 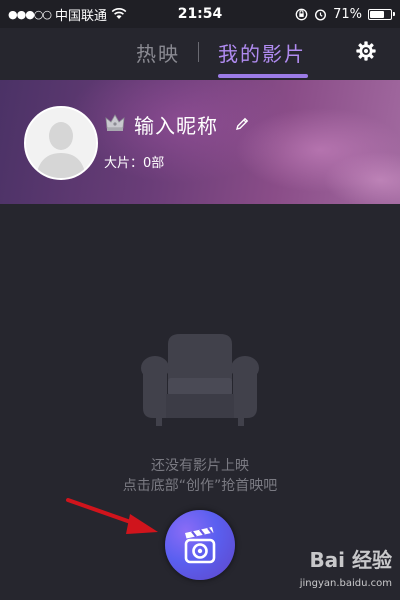 I want to click on alarm-icon, so click(x=321, y=14).